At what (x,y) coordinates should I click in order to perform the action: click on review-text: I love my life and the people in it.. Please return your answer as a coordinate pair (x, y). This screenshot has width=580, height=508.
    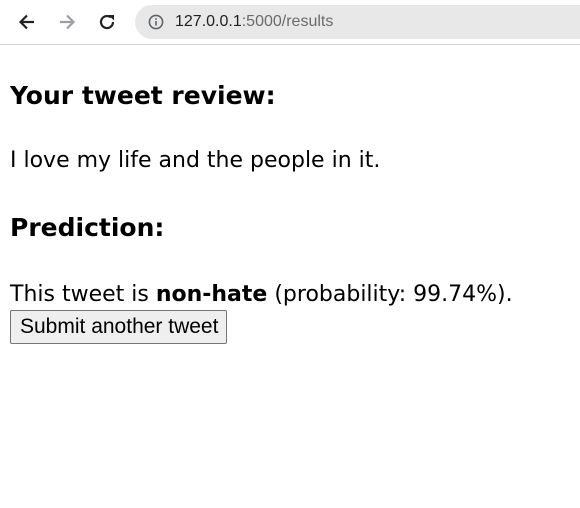
    Looking at the image, I should click on (195, 160).